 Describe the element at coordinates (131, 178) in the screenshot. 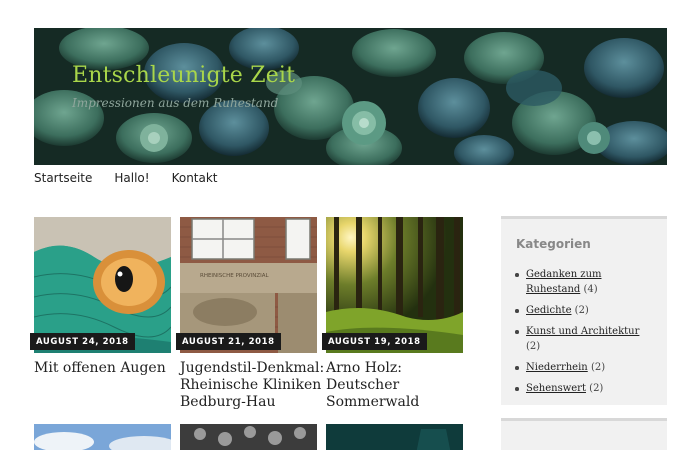

I see `nav-item-hallo: Hallo!` at that location.